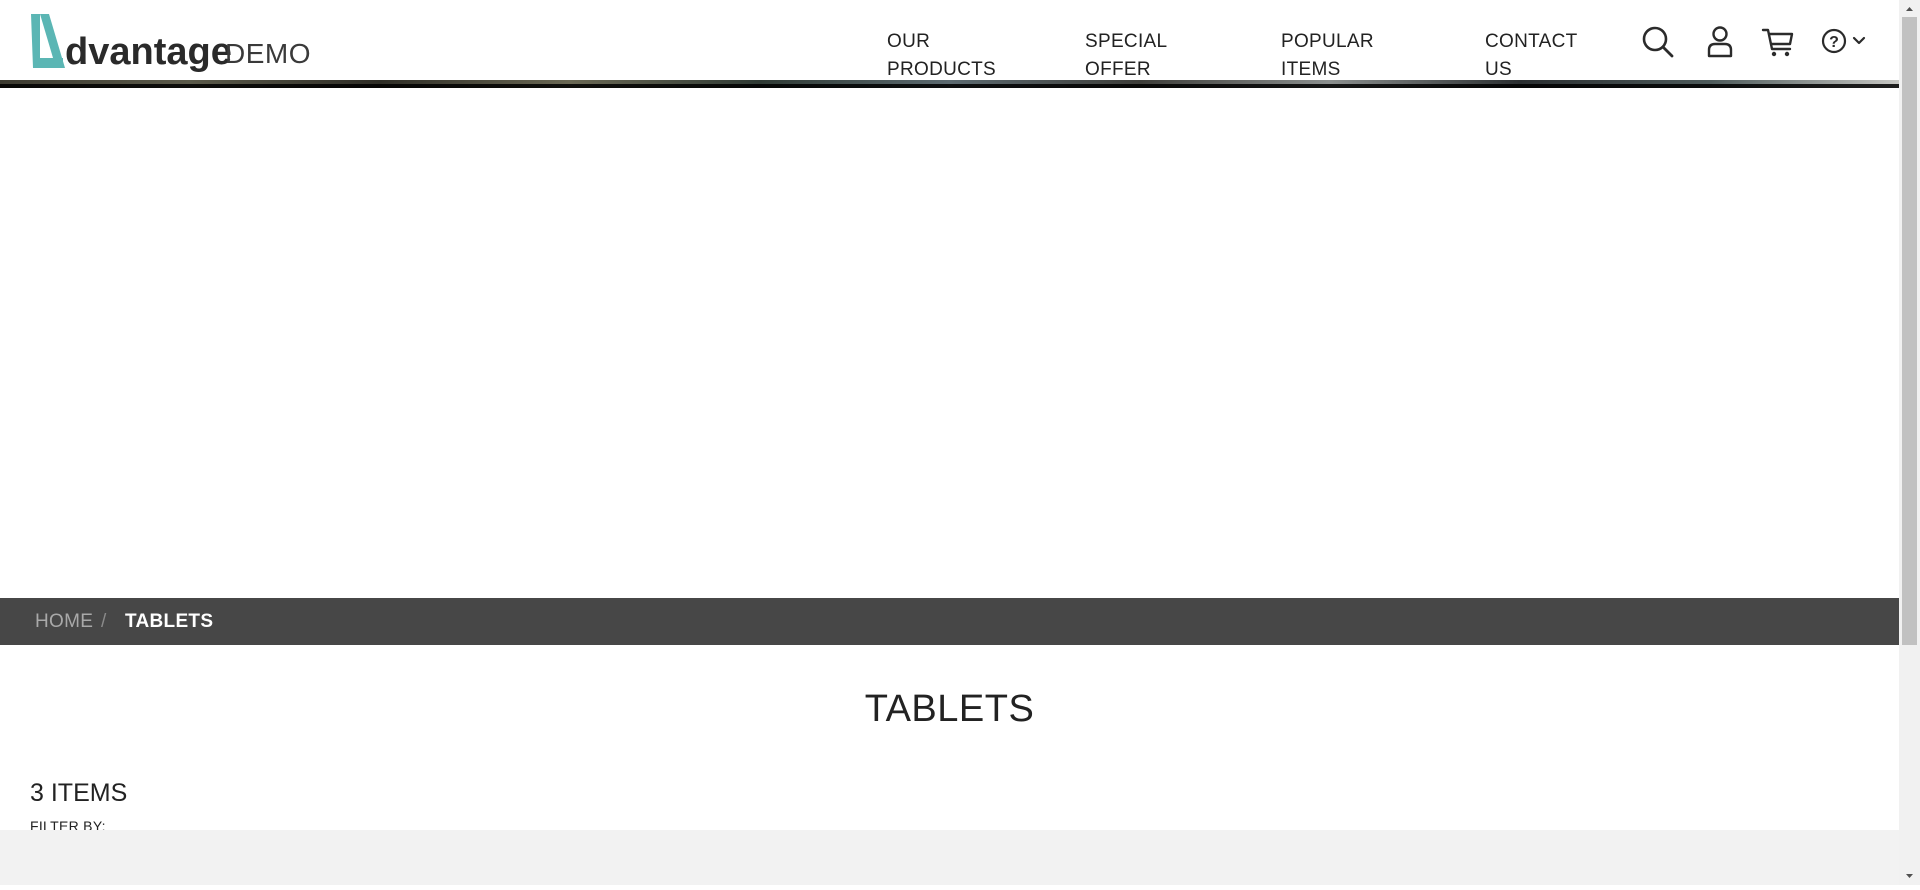  What do you see at coordinates (1909, 8) in the screenshot?
I see `scroll-up-arrow-icon` at bounding box center [1909, 8].